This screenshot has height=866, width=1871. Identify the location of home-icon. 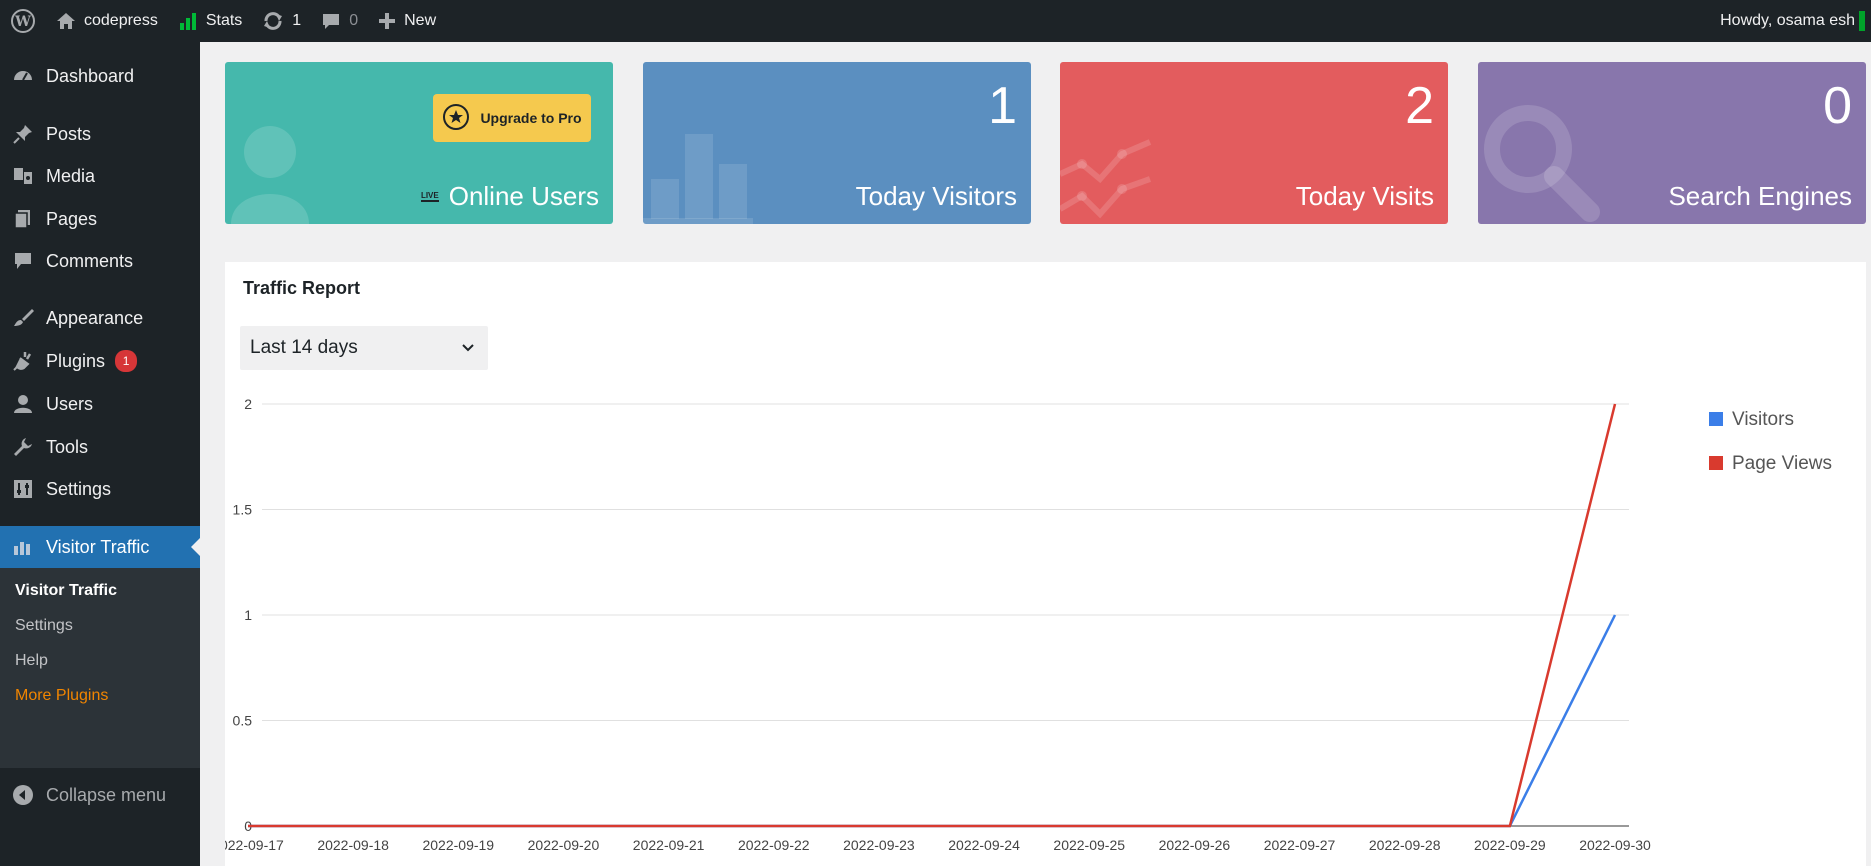
(66, 21).